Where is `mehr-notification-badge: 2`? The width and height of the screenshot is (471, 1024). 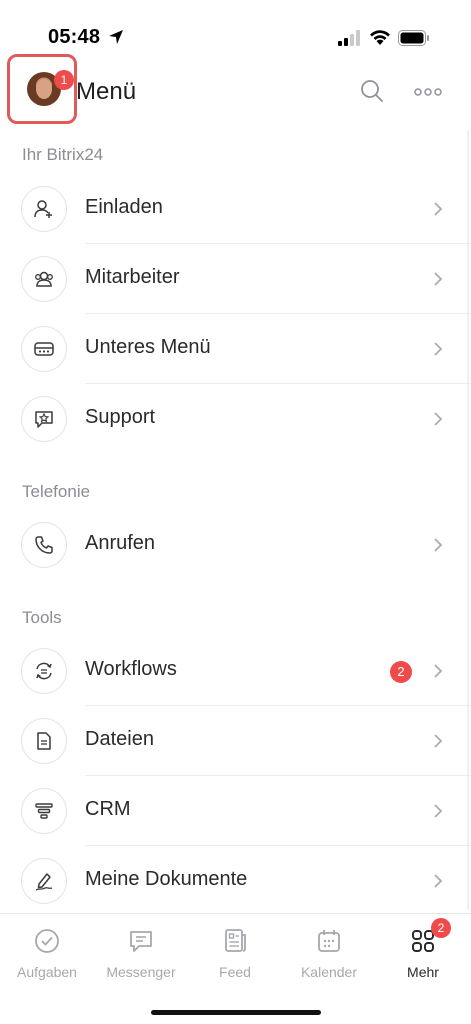
mehr-notification-badge: 2 is located at coordinates (441, 928).